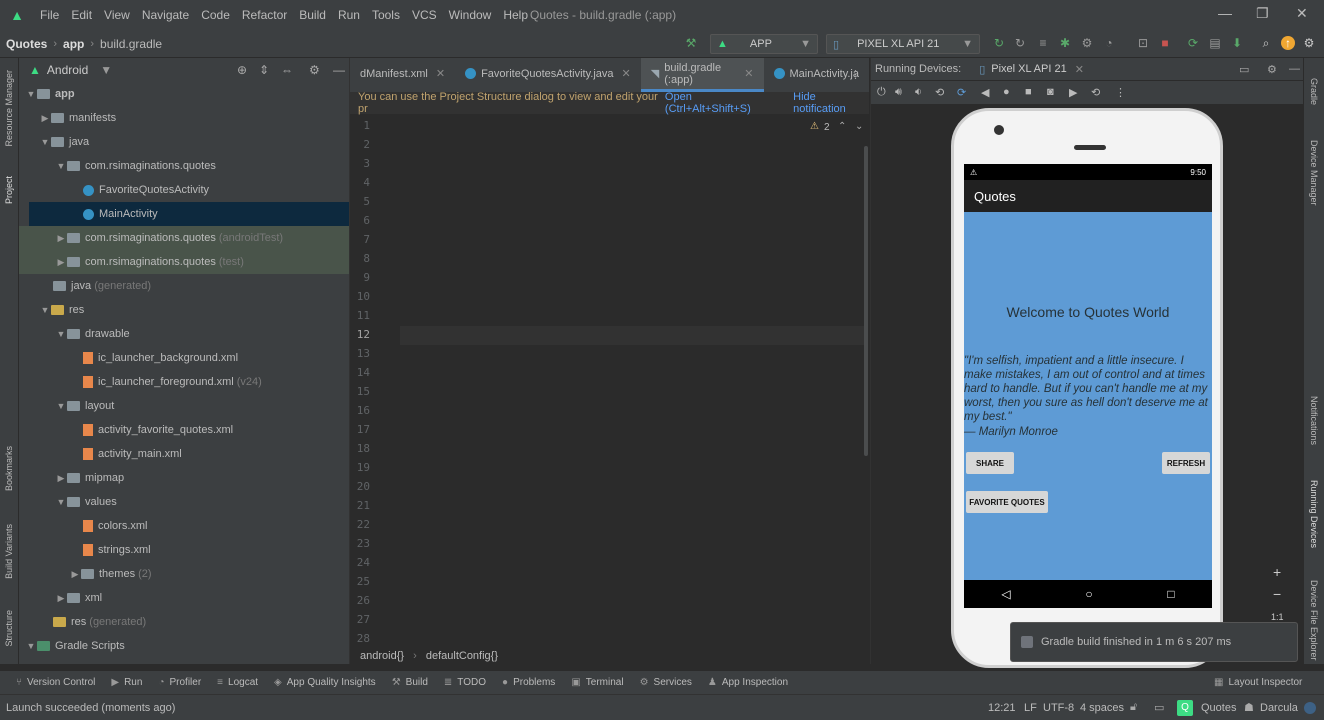  What do you see at coordinates (859, 126) in the screenshot?
I see `next-highlight-icon: ⌄` at bounding box center [859, 126].